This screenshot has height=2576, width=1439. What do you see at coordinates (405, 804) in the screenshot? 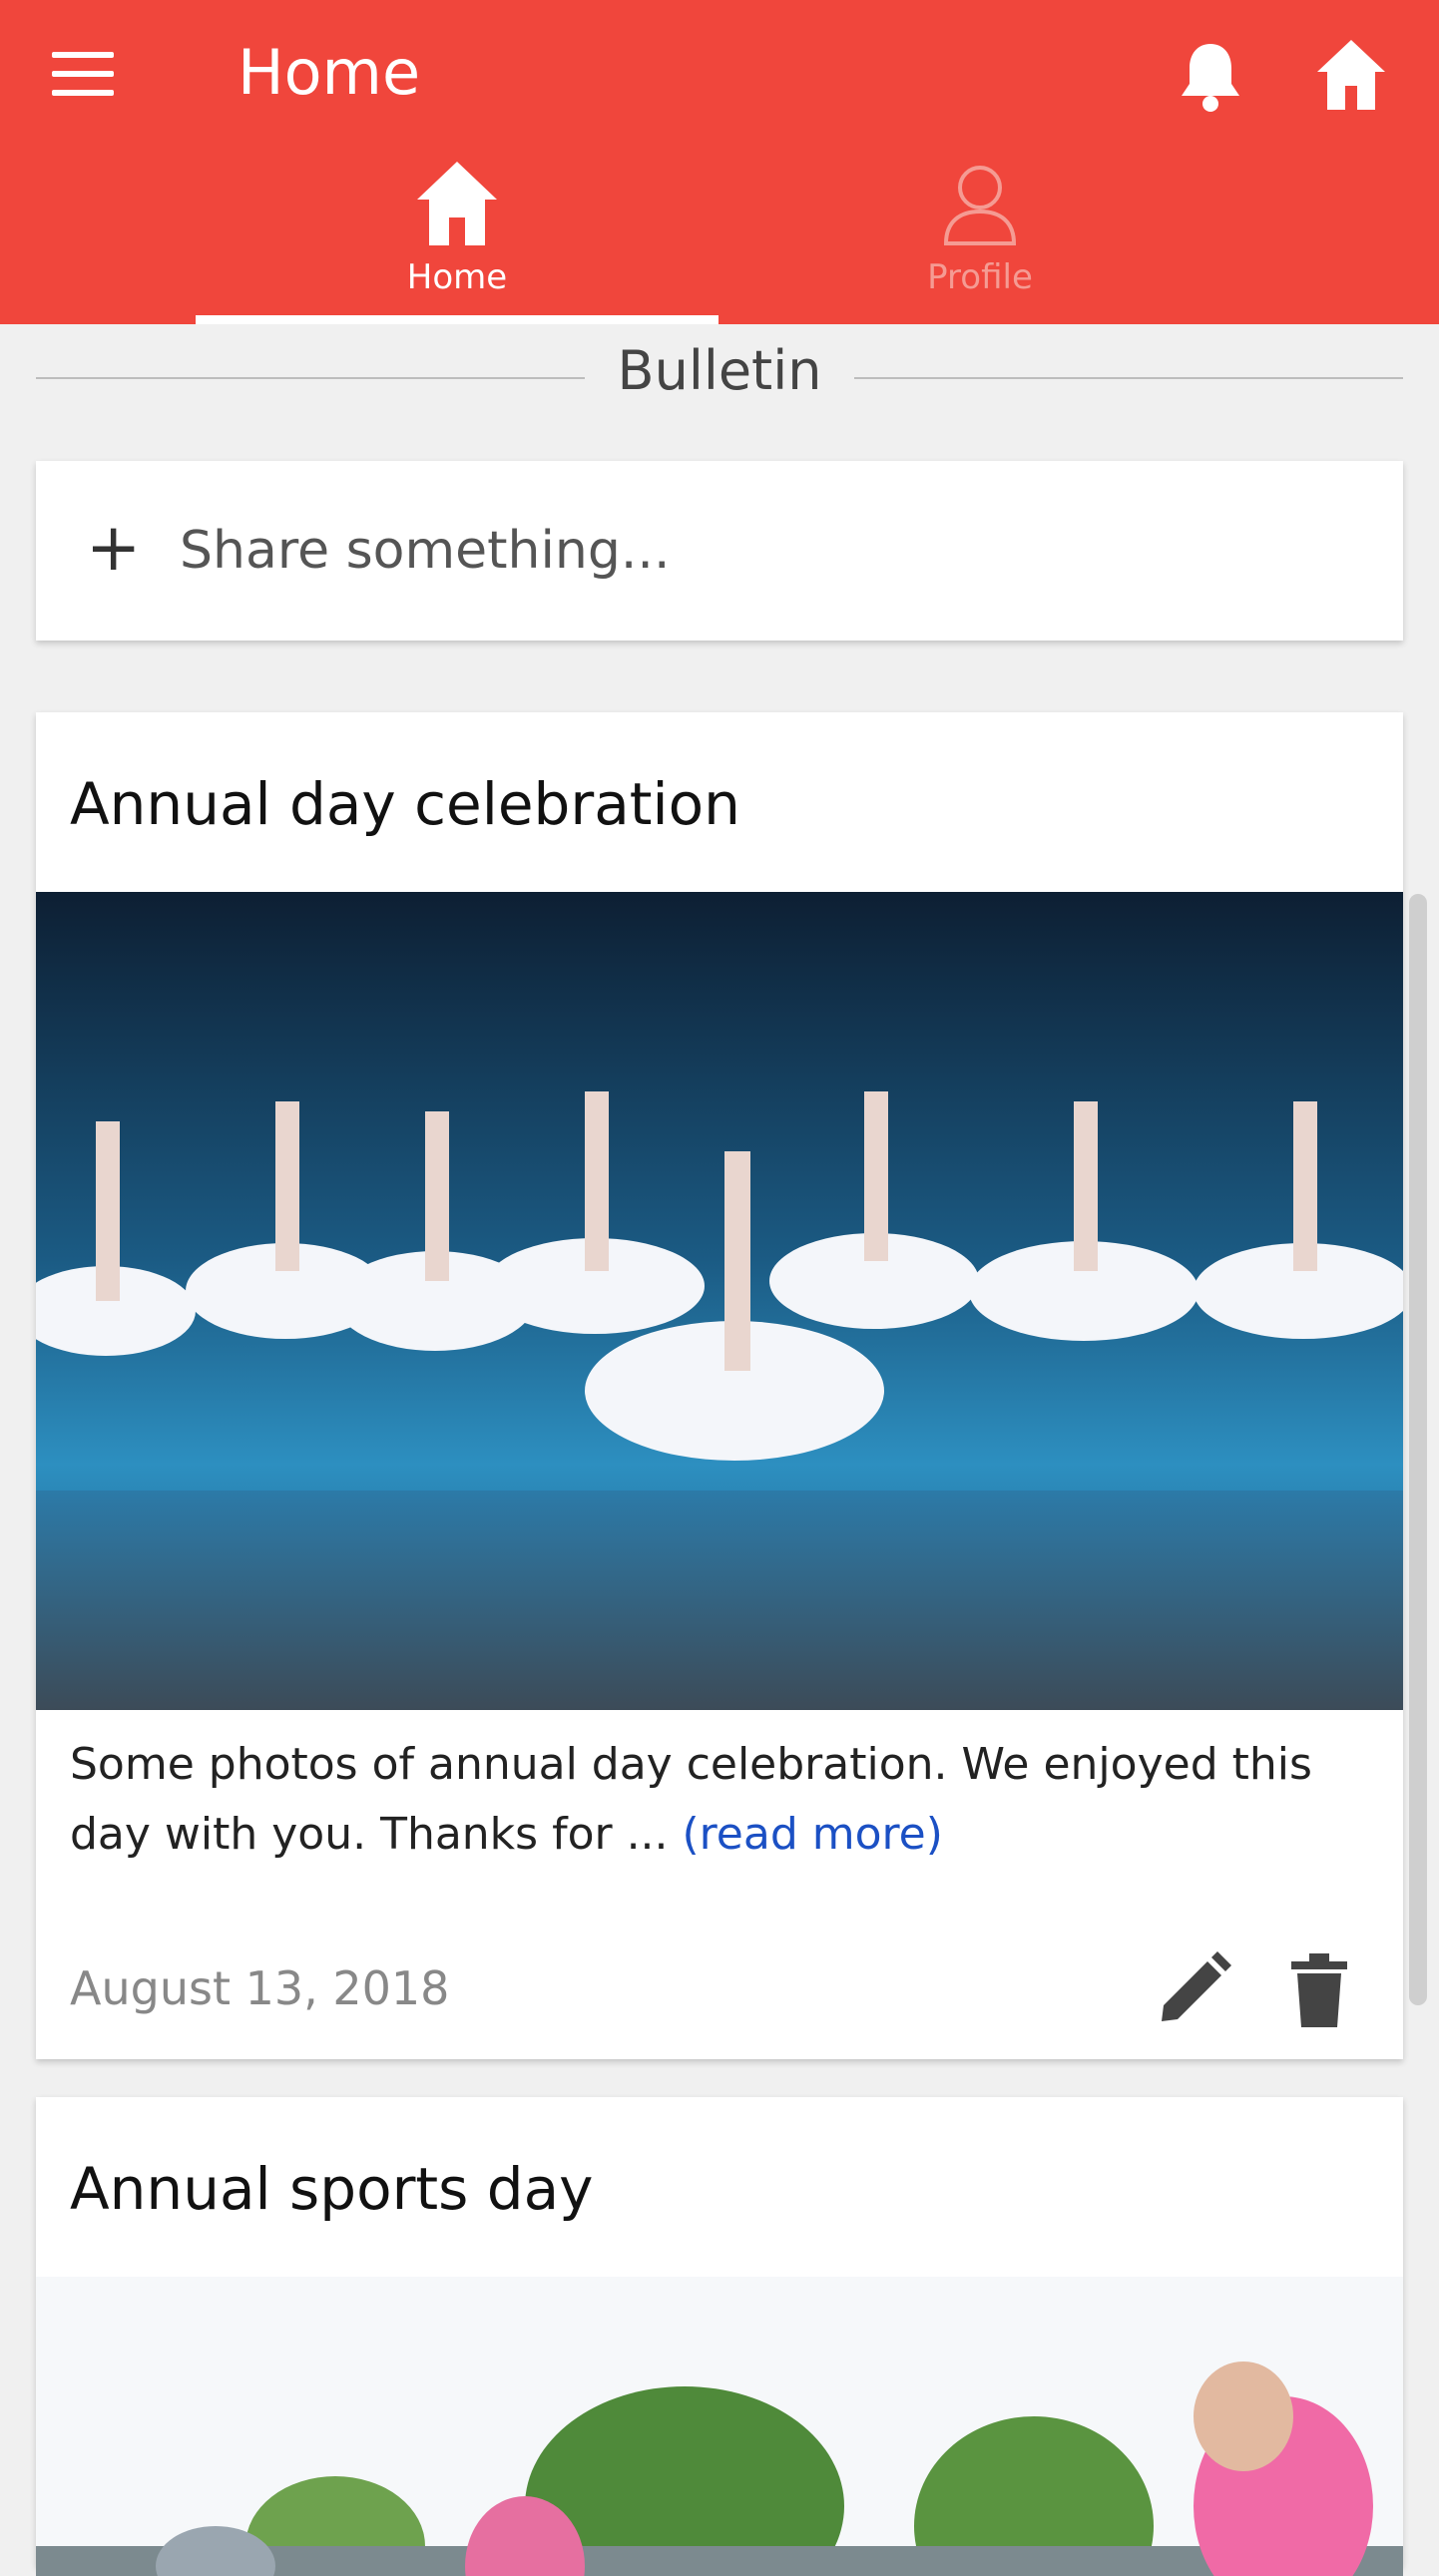
I see `post-title: Annual day celebration` at bounding box center [405, 804].